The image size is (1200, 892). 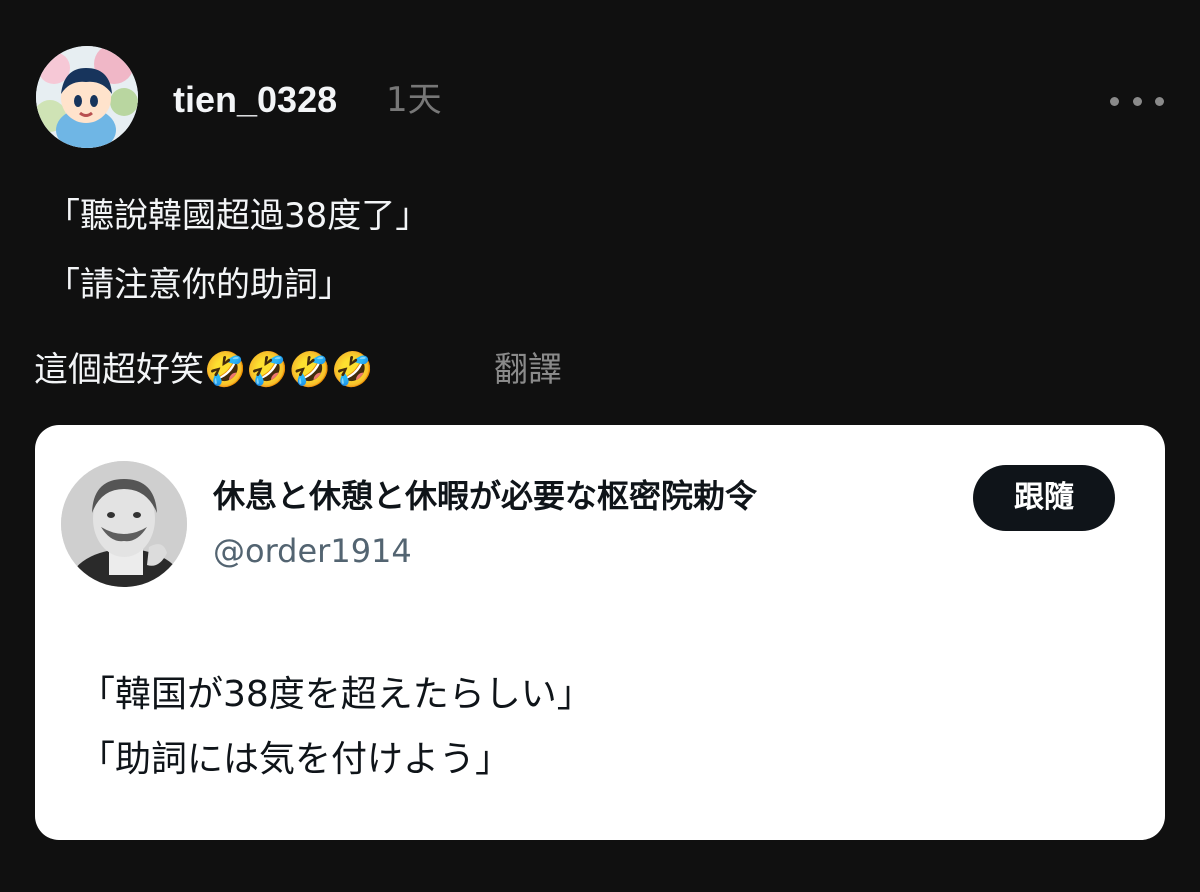 I want to click on embedded-text-line: 「助詞には気を付けよう」, so click(x=295, y=759).